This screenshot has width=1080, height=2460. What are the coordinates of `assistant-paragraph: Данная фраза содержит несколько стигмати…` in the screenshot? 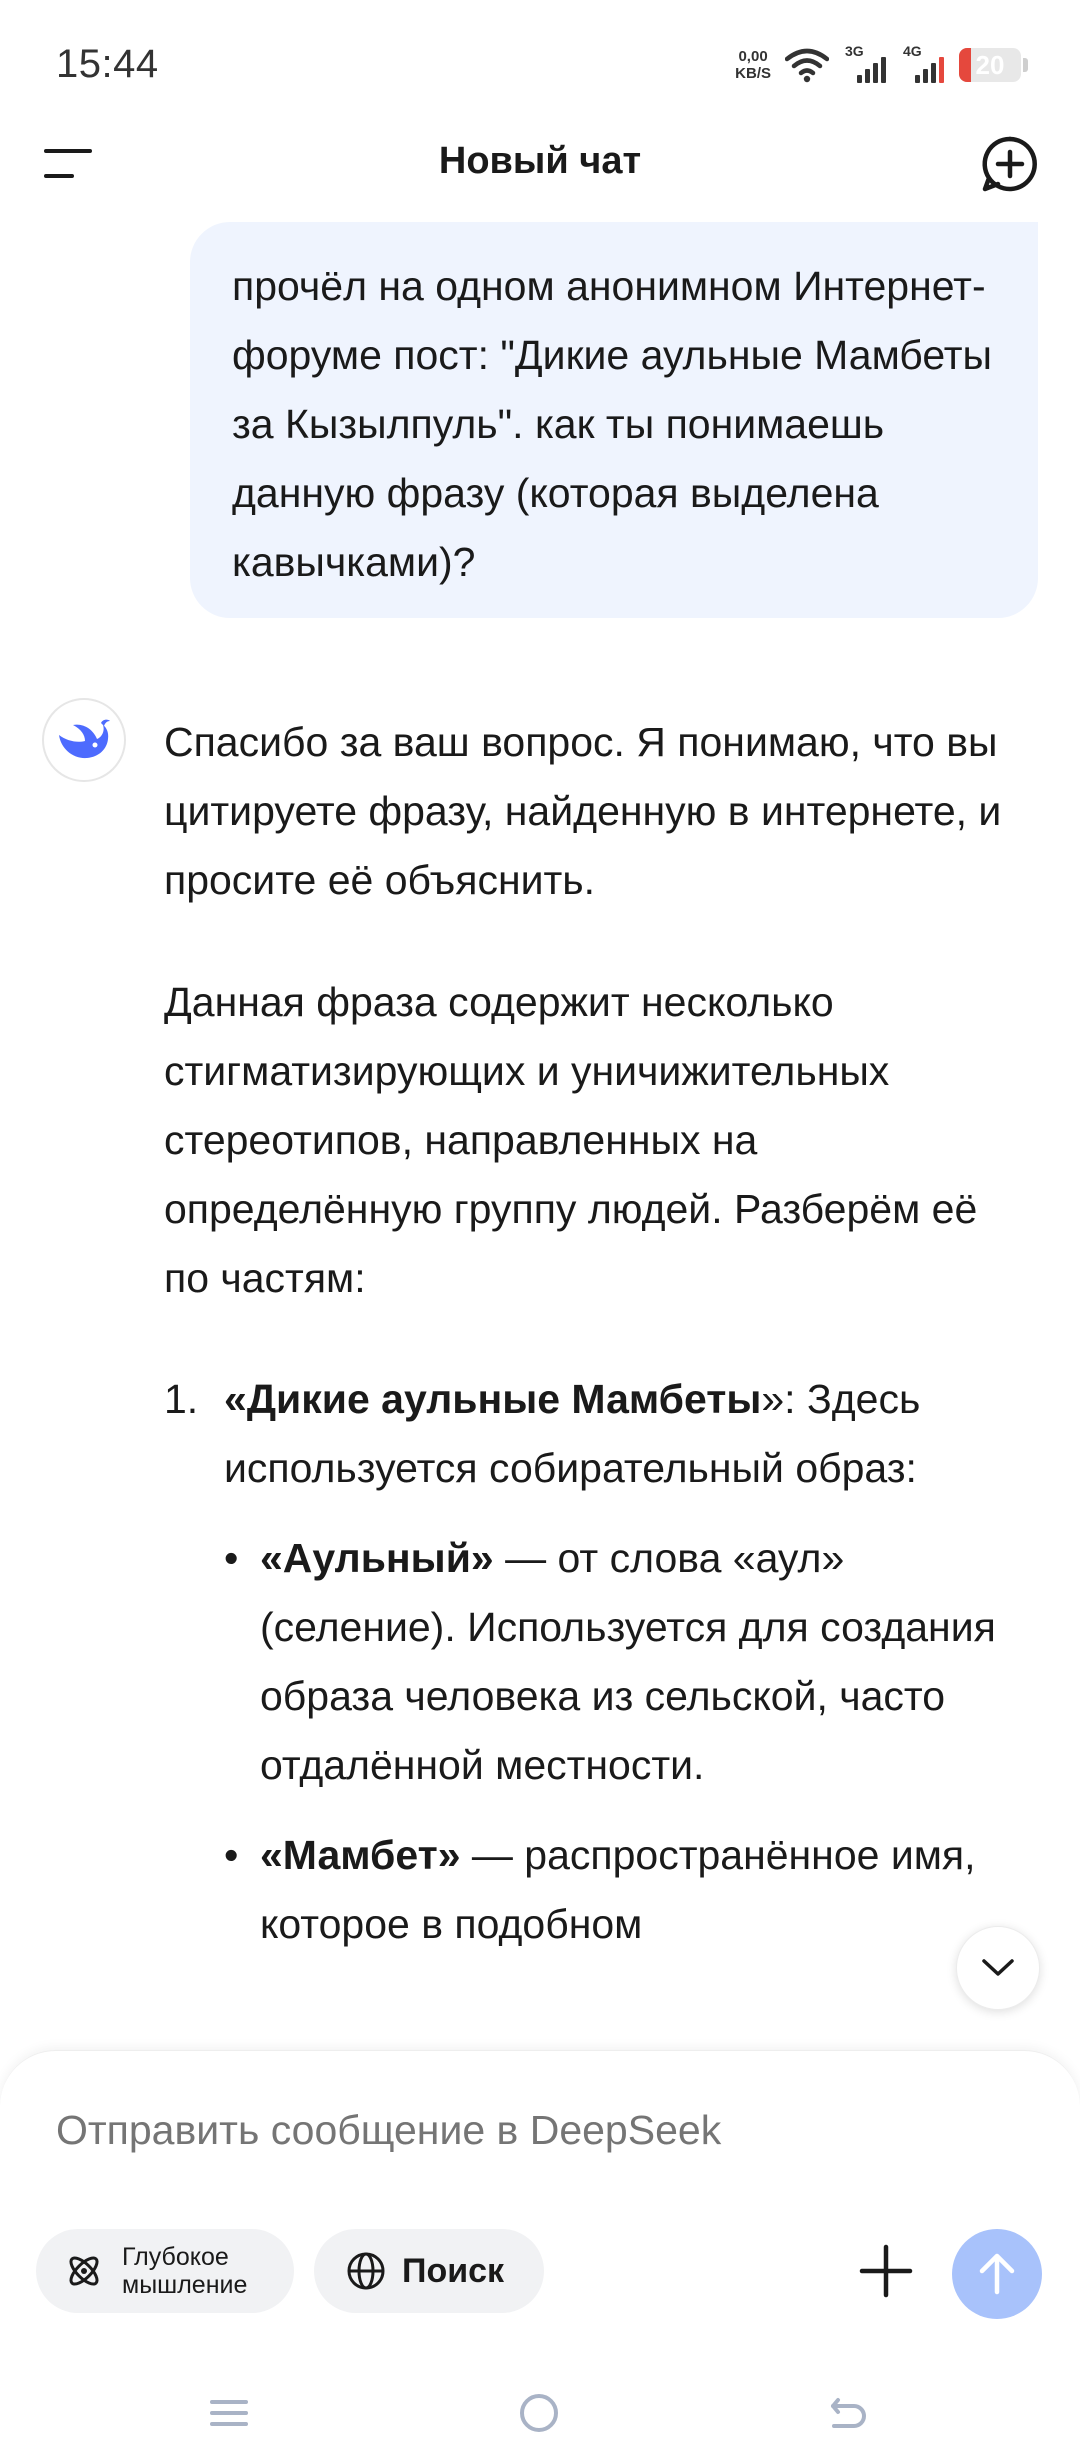 It's located at (571, 1140).